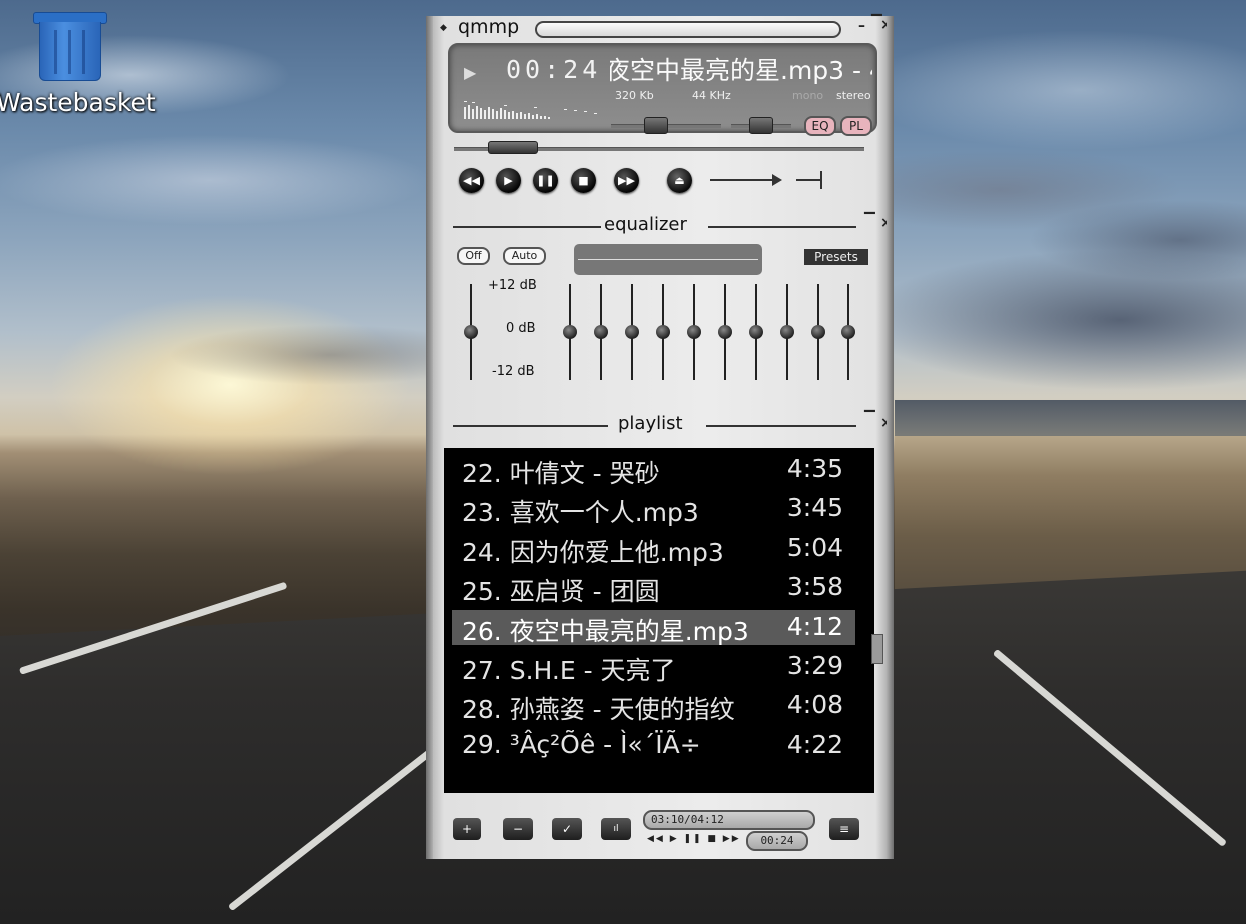 This screenshot has width=1246, height=924. I want to click on eq-toggle-button: EQ, so click(820, 126).